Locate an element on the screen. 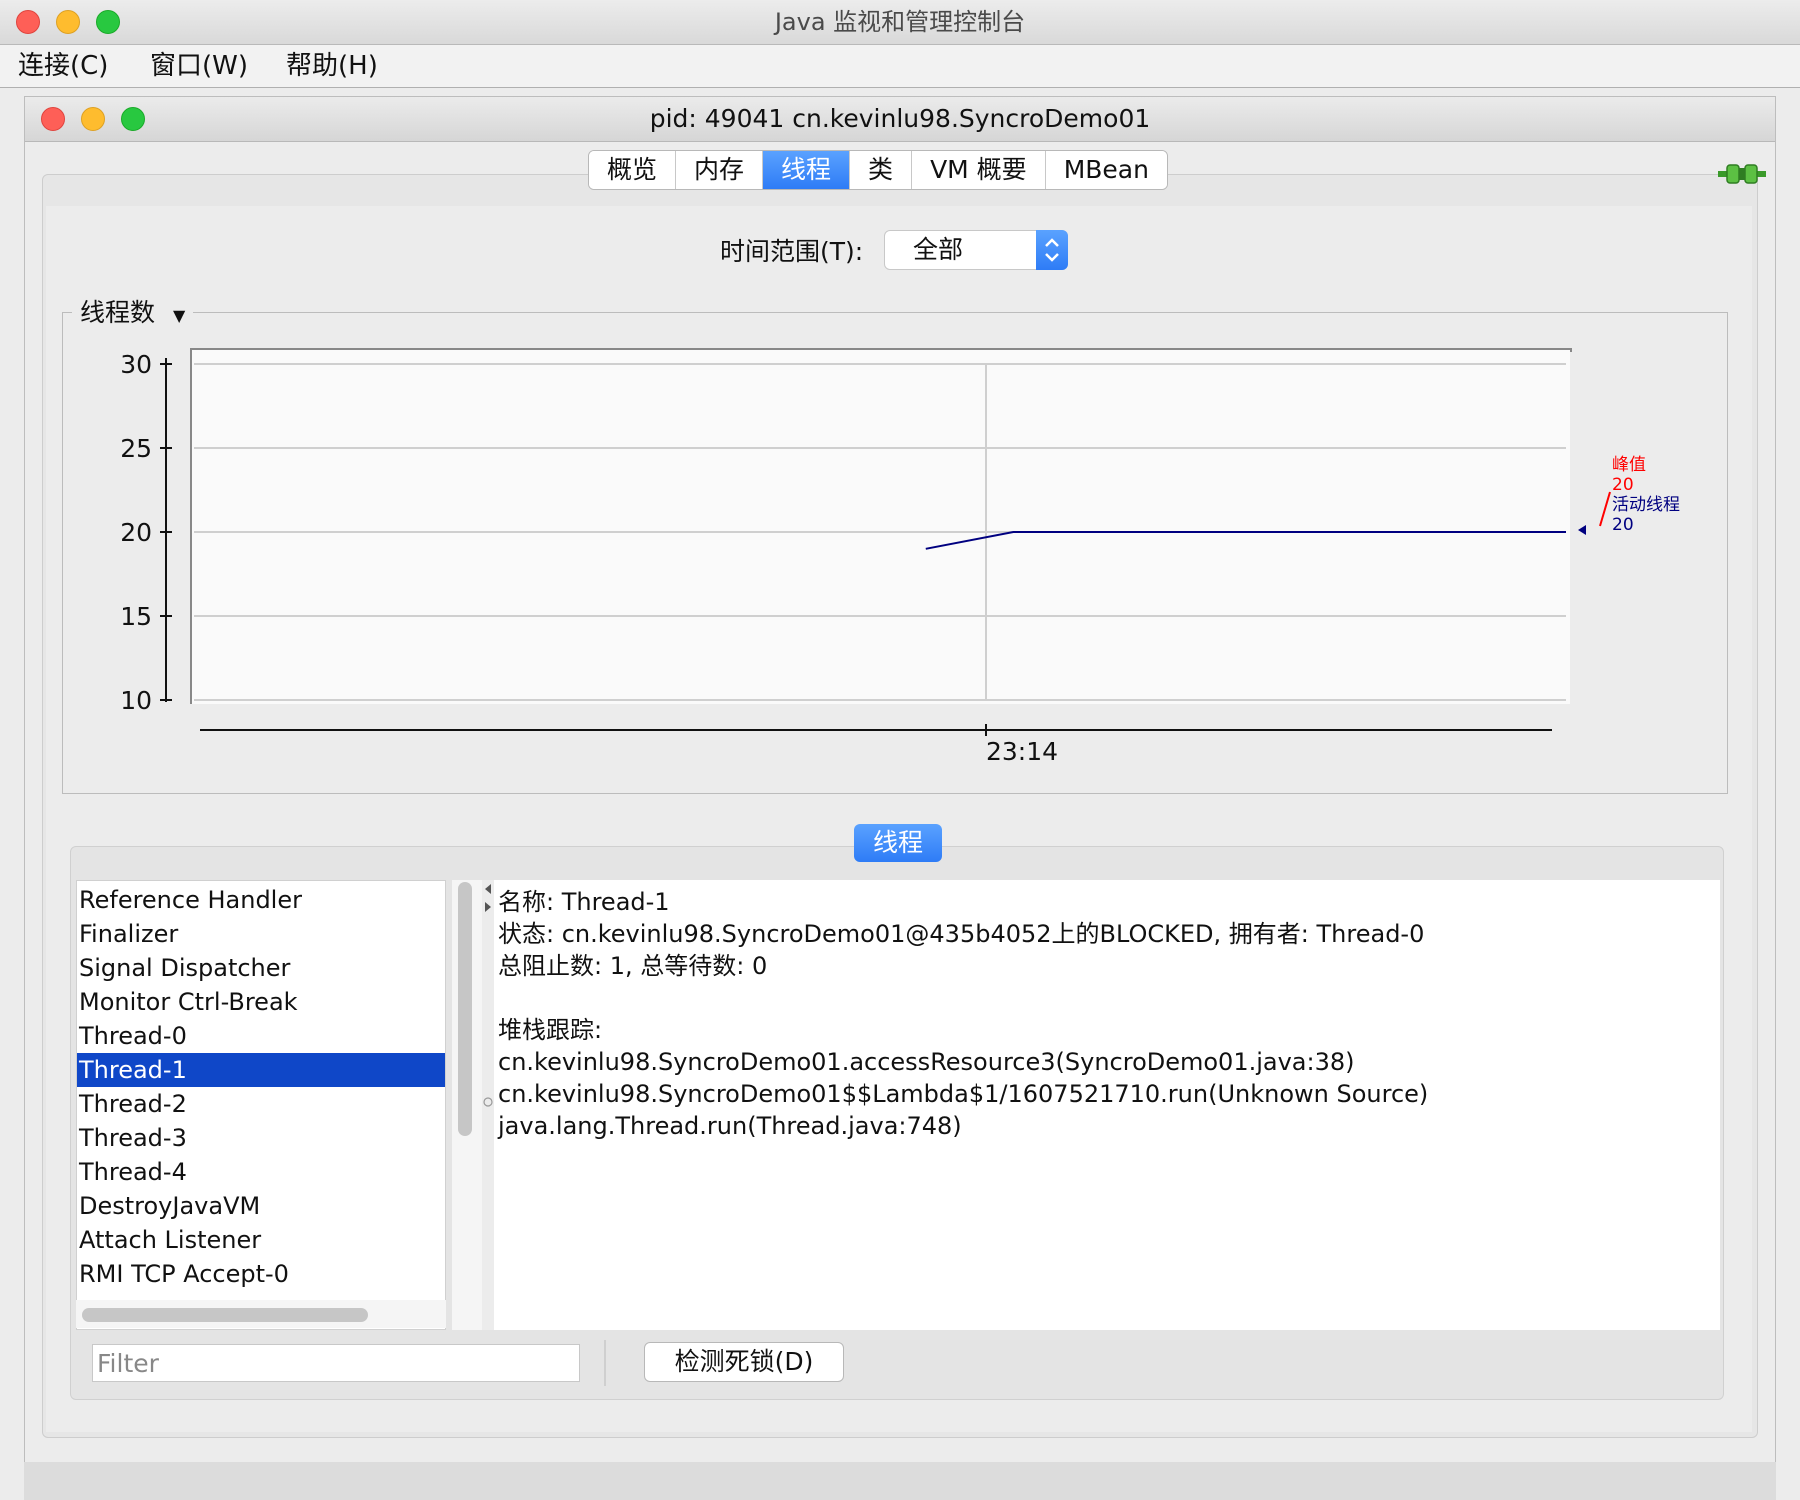 This screenshot has height=1500, width=1800. main-tabs: 概览 内存 线程 类 VM 概要 MBean is located at coordinates (878, 170).